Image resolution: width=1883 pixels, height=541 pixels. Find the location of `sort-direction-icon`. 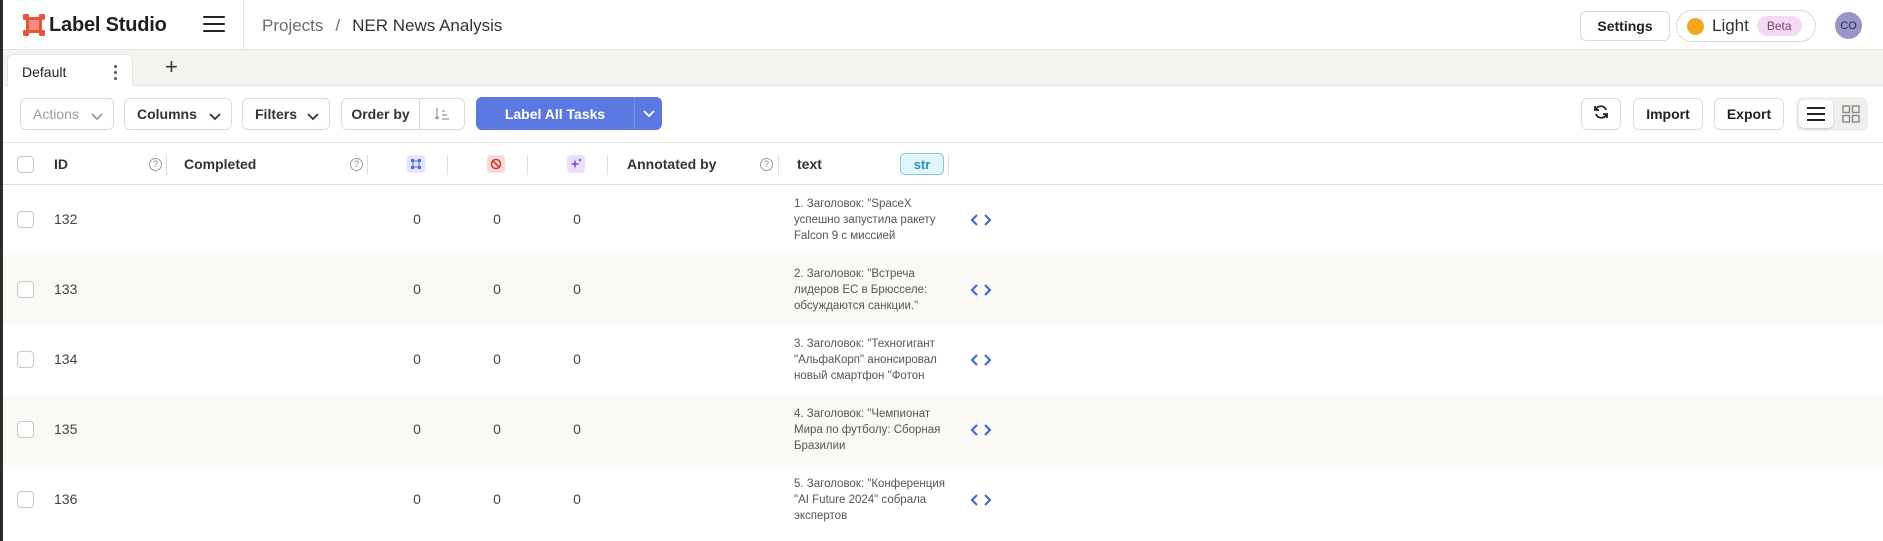

sort-direction-icon is located at coordinates (442, 114).